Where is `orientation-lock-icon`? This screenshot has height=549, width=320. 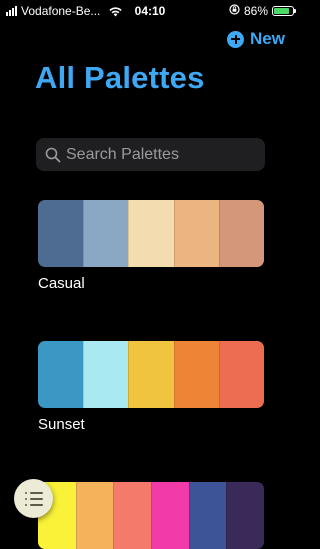 orientation-lock-icon is located at coordinates (234, 11).